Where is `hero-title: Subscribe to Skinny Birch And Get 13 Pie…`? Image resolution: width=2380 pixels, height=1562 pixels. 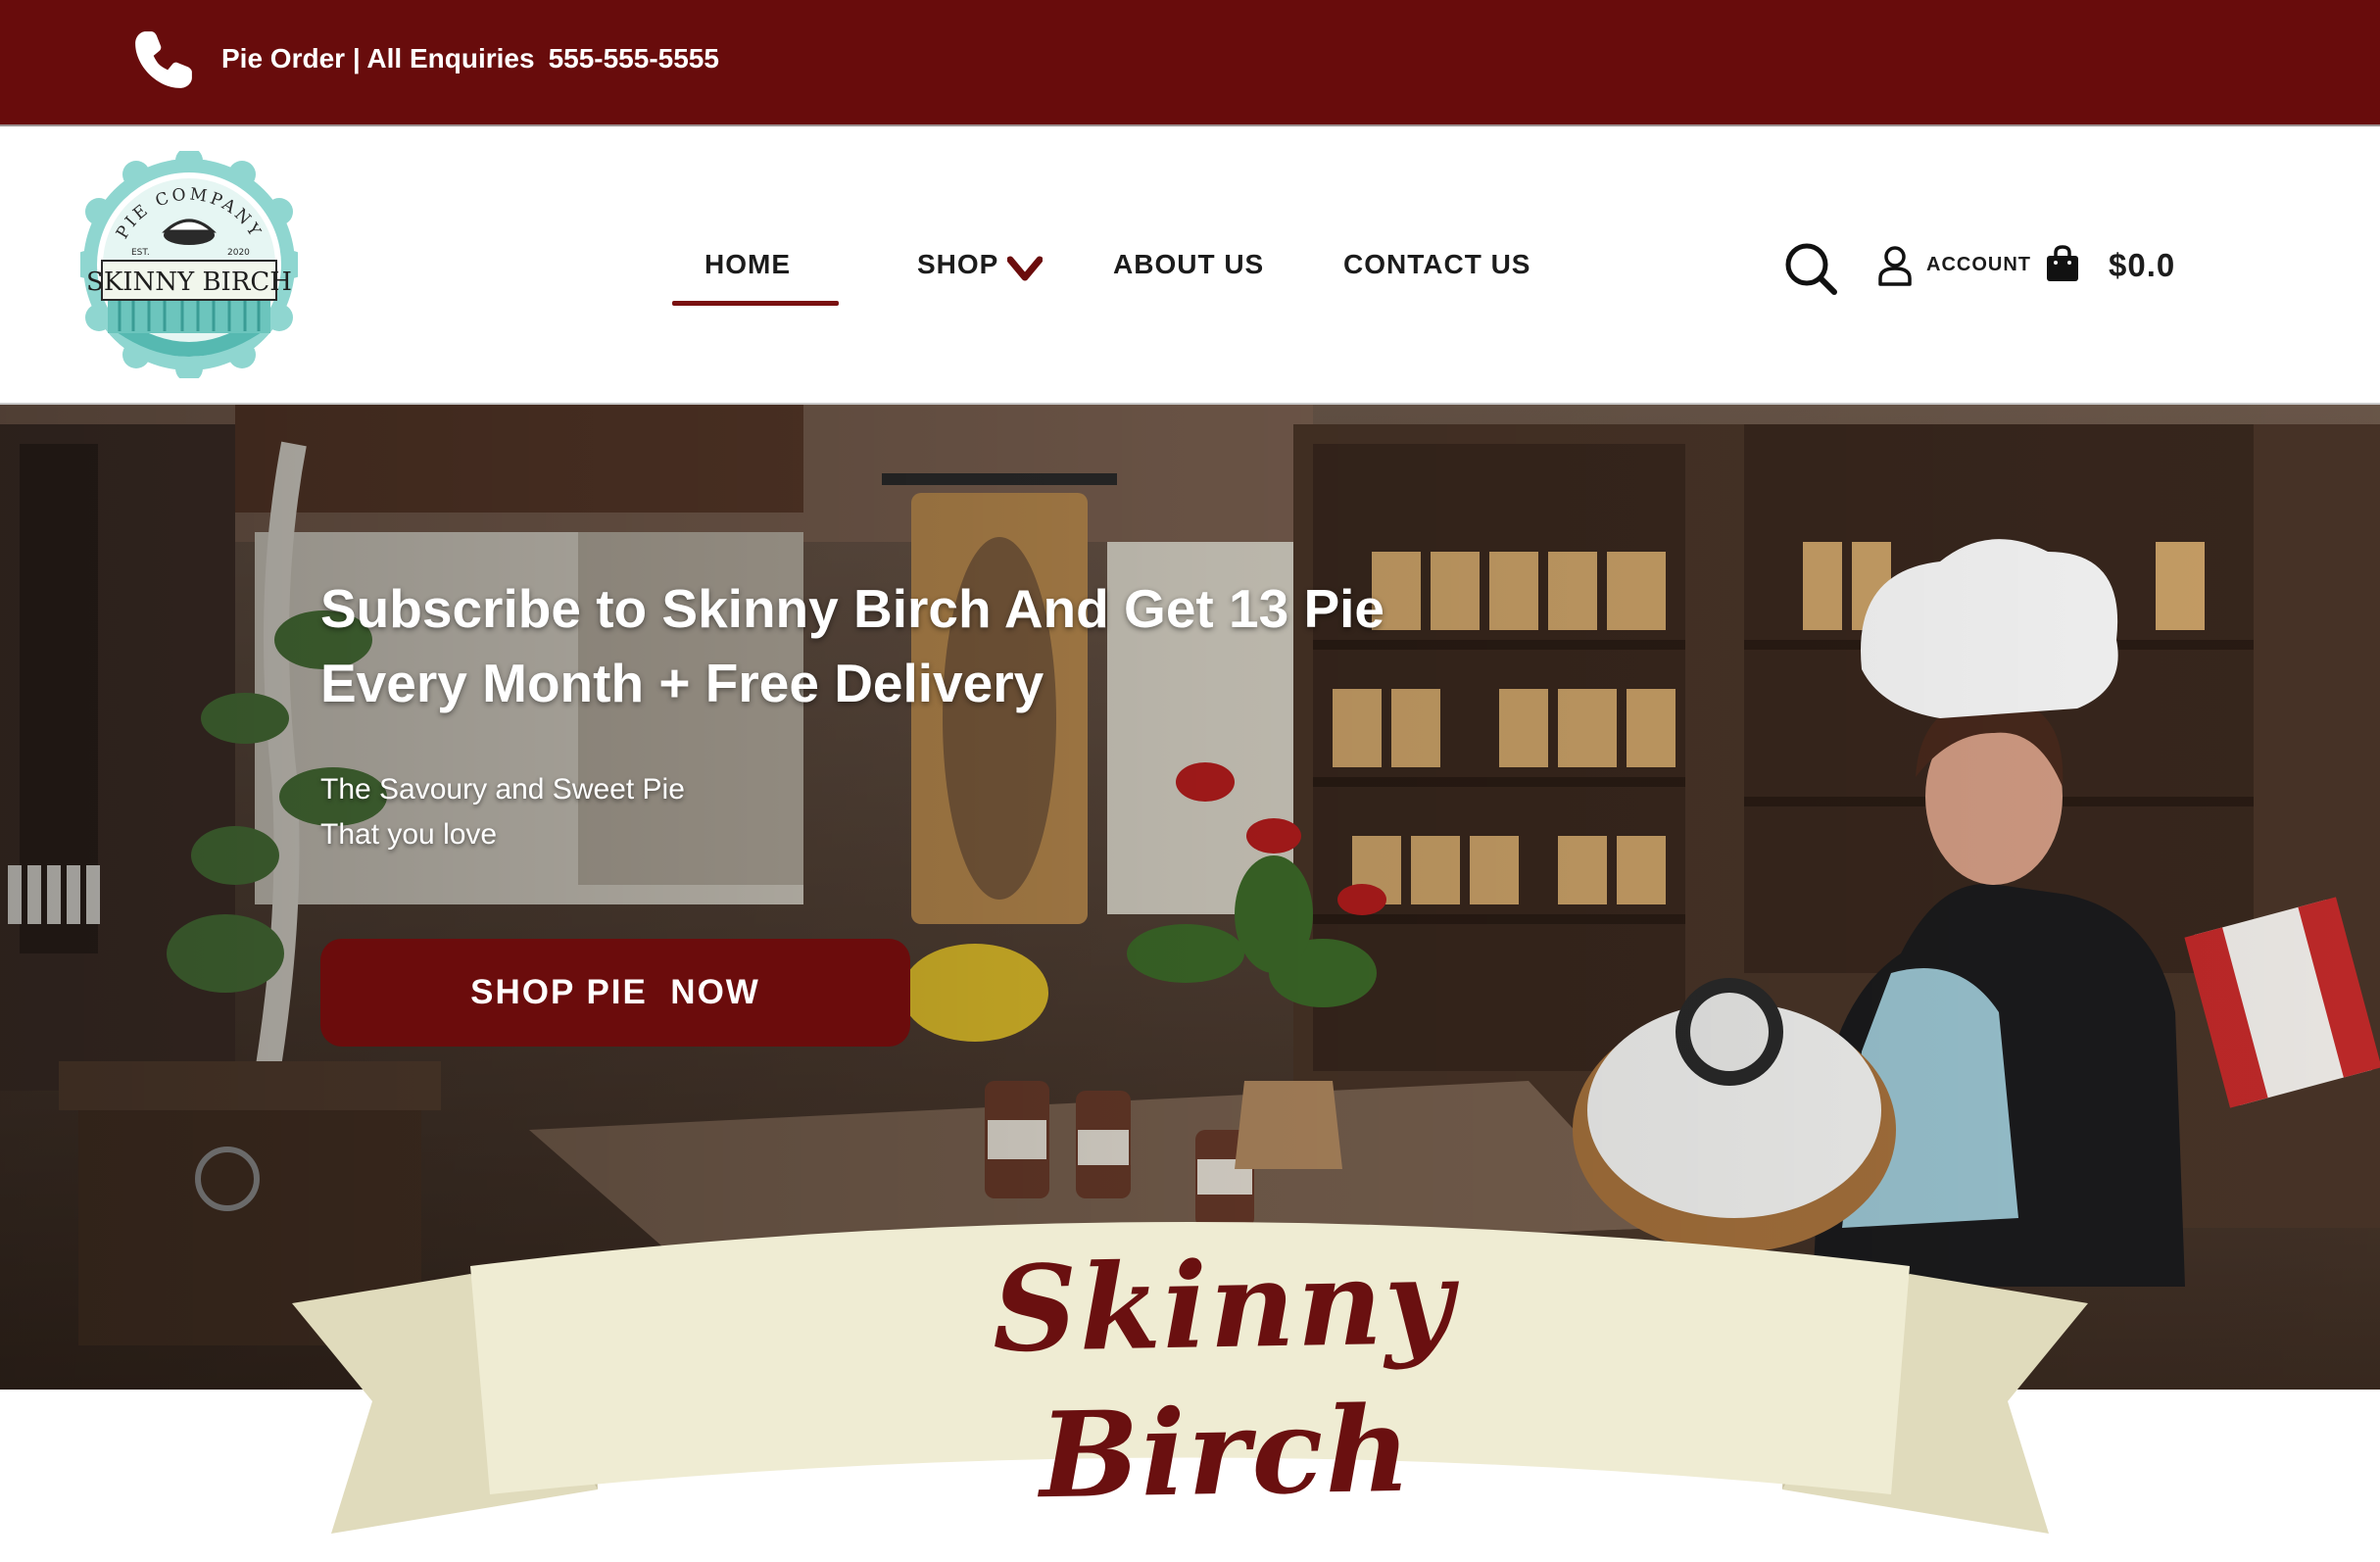 hero-title: Subscribe to Skinny Birch And Get 13 Pie… is located at coordinates (883, 645).